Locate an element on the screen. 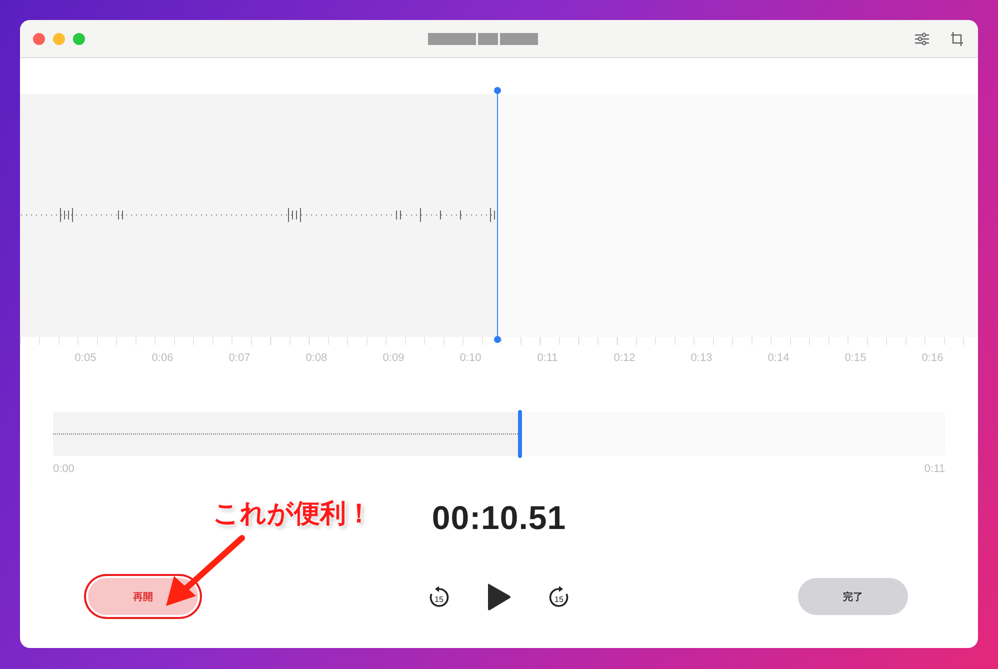 Image resolution: width=998 pixels, height=669 pixels. elapsed-time: 00:10.51 is located at coordinates (499, 518).